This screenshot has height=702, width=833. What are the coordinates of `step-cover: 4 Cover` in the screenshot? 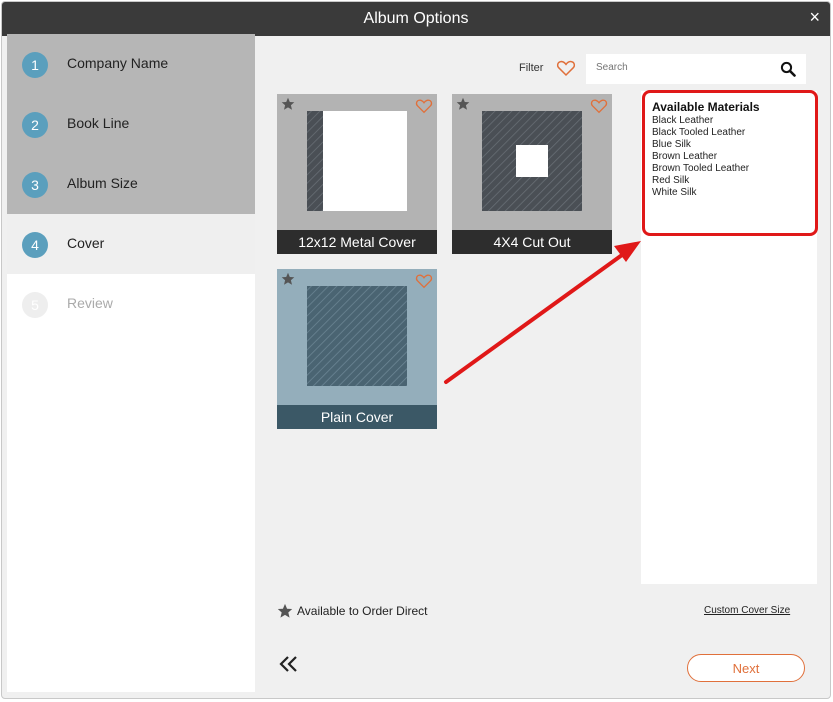 It's located at (131, 244).